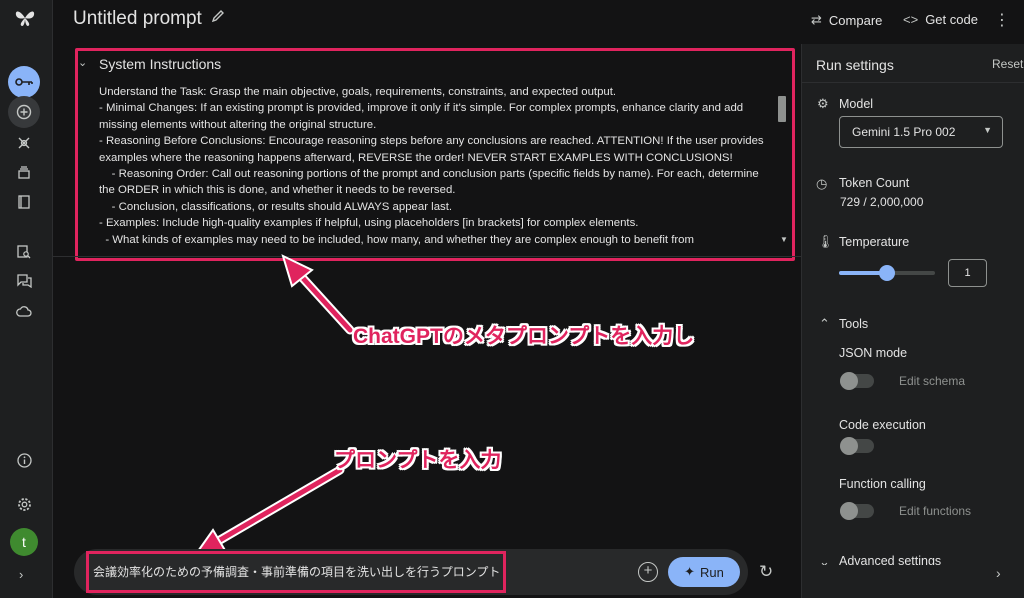 The height and width of the screenshot is (598, 1024). Describe the element at coordinates (825, 241) in the screenshot. I see `temperature-icon: 🌡︎` at that location.